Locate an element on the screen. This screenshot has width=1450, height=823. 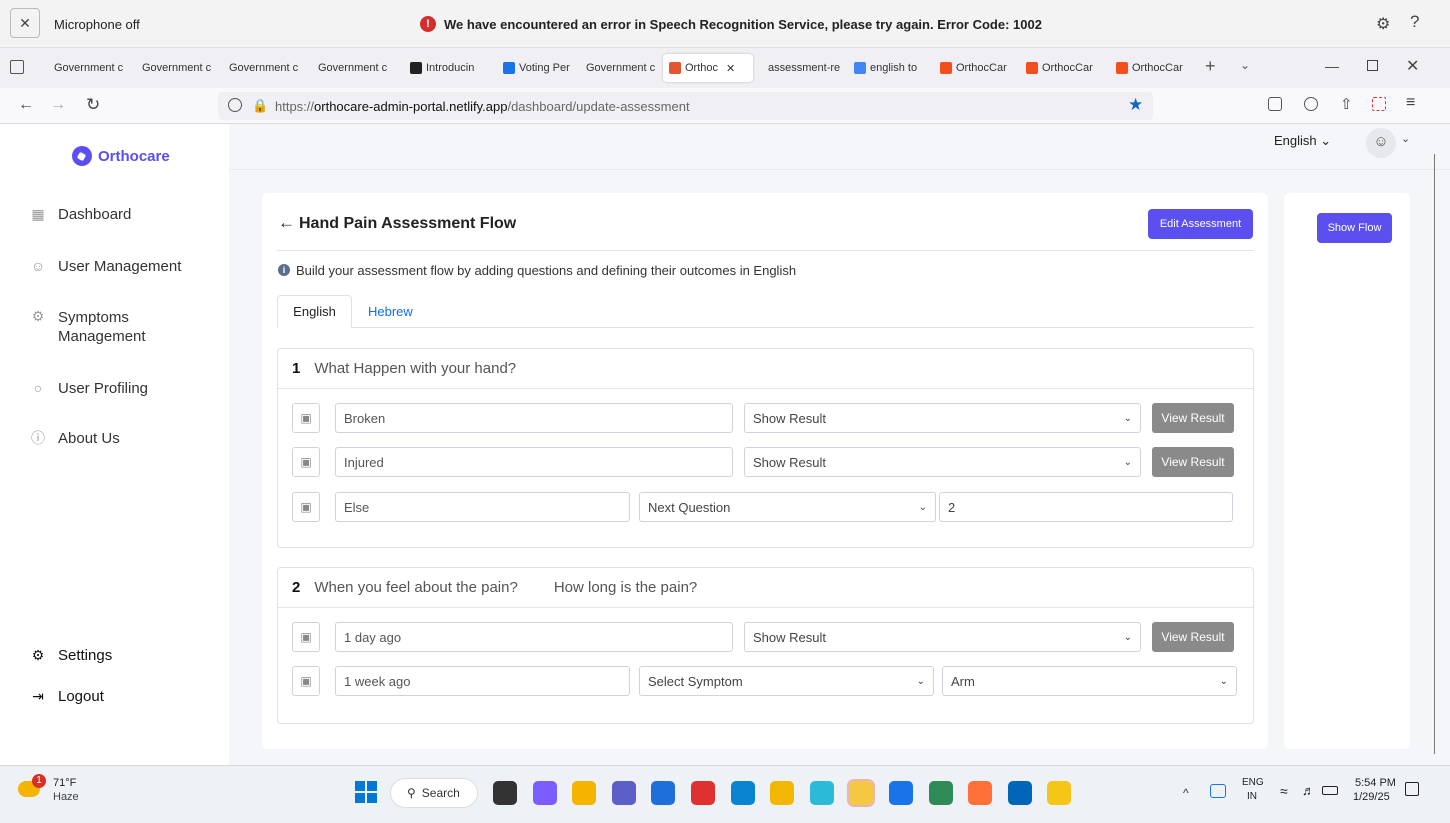
teams-icon is located at coordinates (623, 793).